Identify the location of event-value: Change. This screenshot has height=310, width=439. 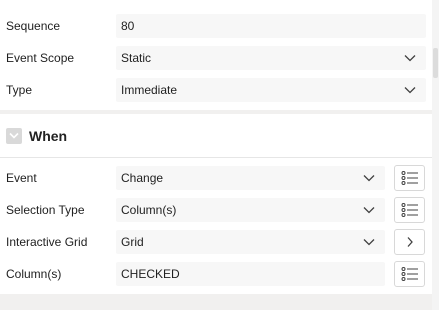
(142, 178).